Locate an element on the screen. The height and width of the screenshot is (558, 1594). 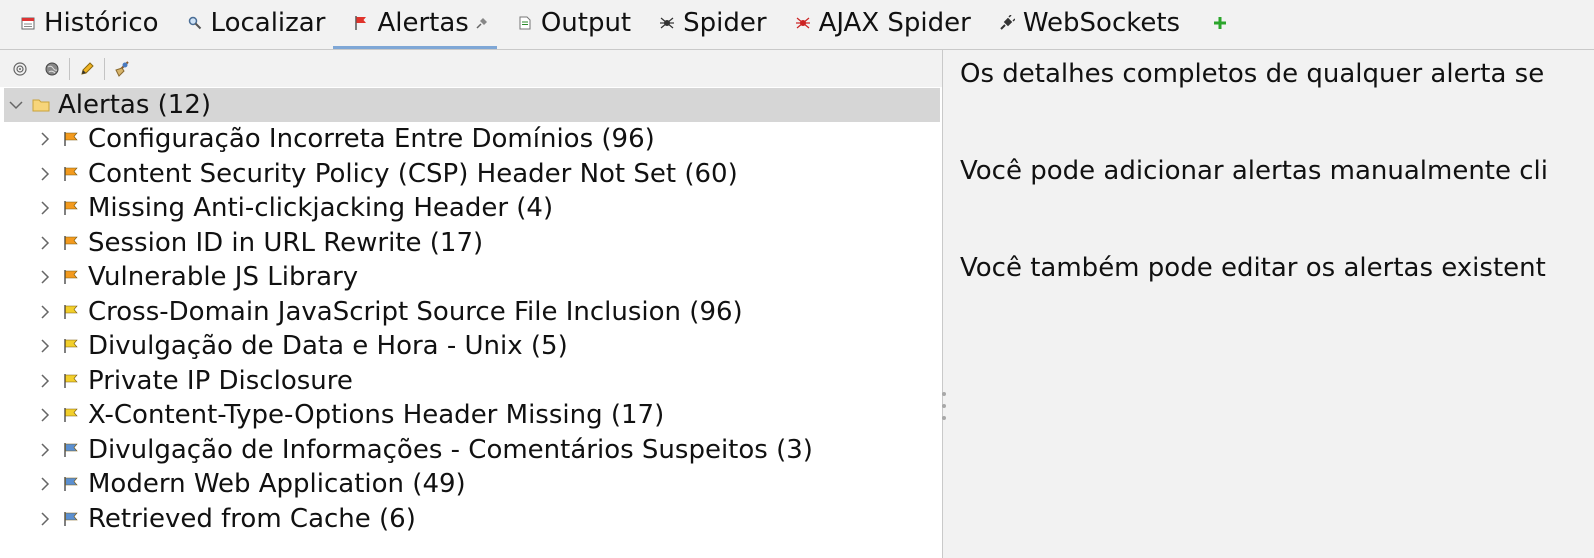
tree-item: Session ID in URL Rewrite (17) is located at coordinates (471, 243).